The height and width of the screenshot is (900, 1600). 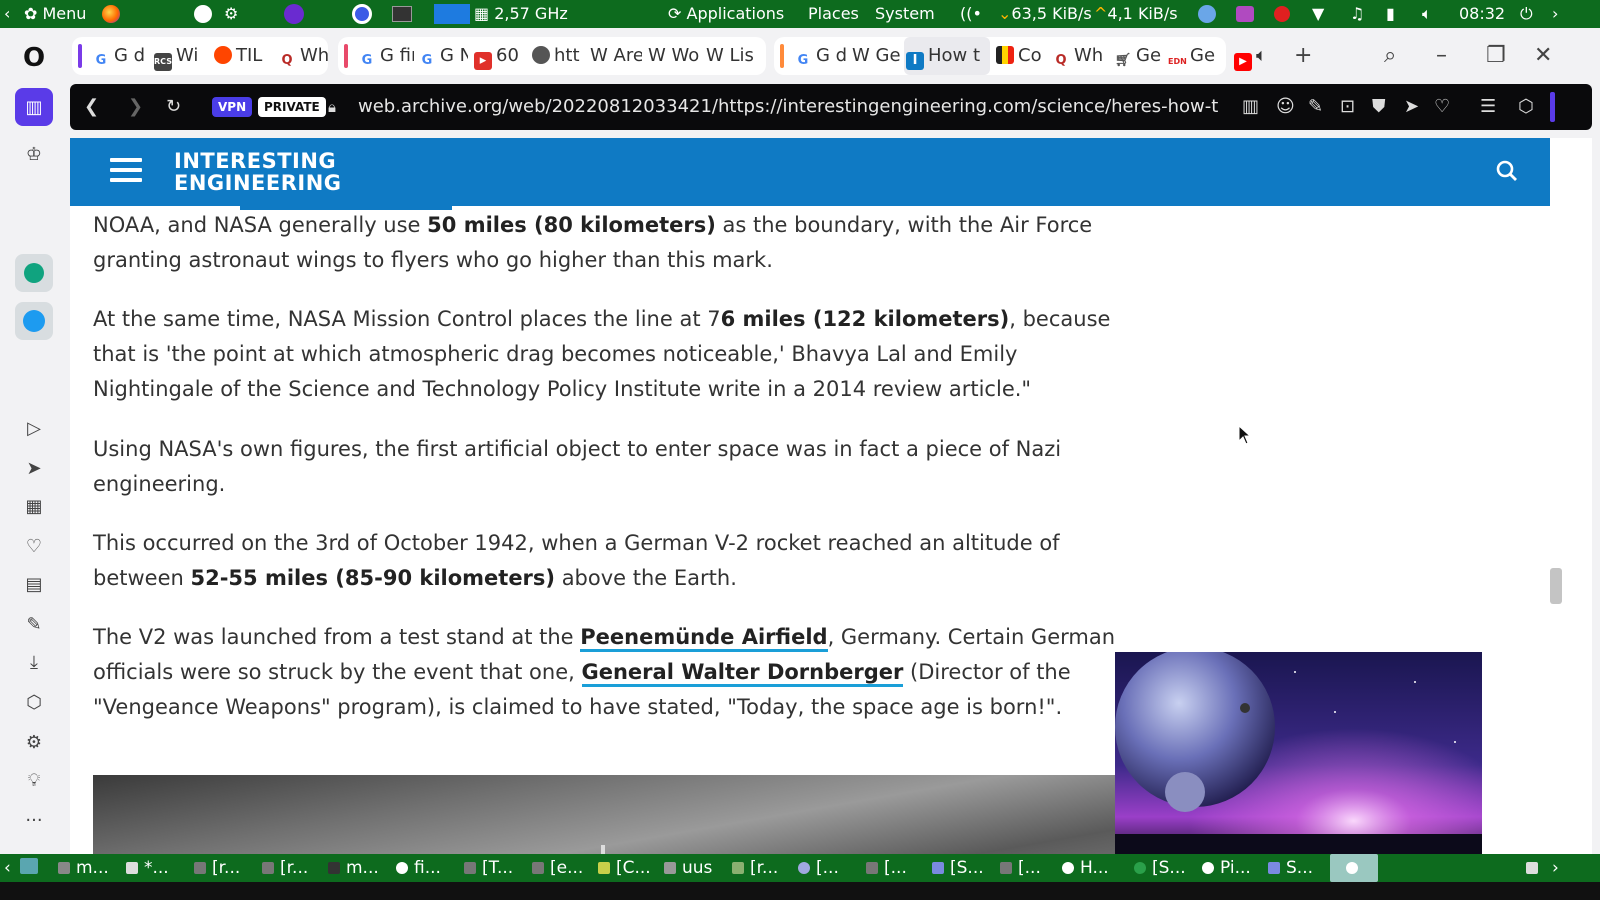 What do you see at coordinates (34, 742) in the screenshot?
I see `settings-icon: ⚙` at bounding box center [34, 742].